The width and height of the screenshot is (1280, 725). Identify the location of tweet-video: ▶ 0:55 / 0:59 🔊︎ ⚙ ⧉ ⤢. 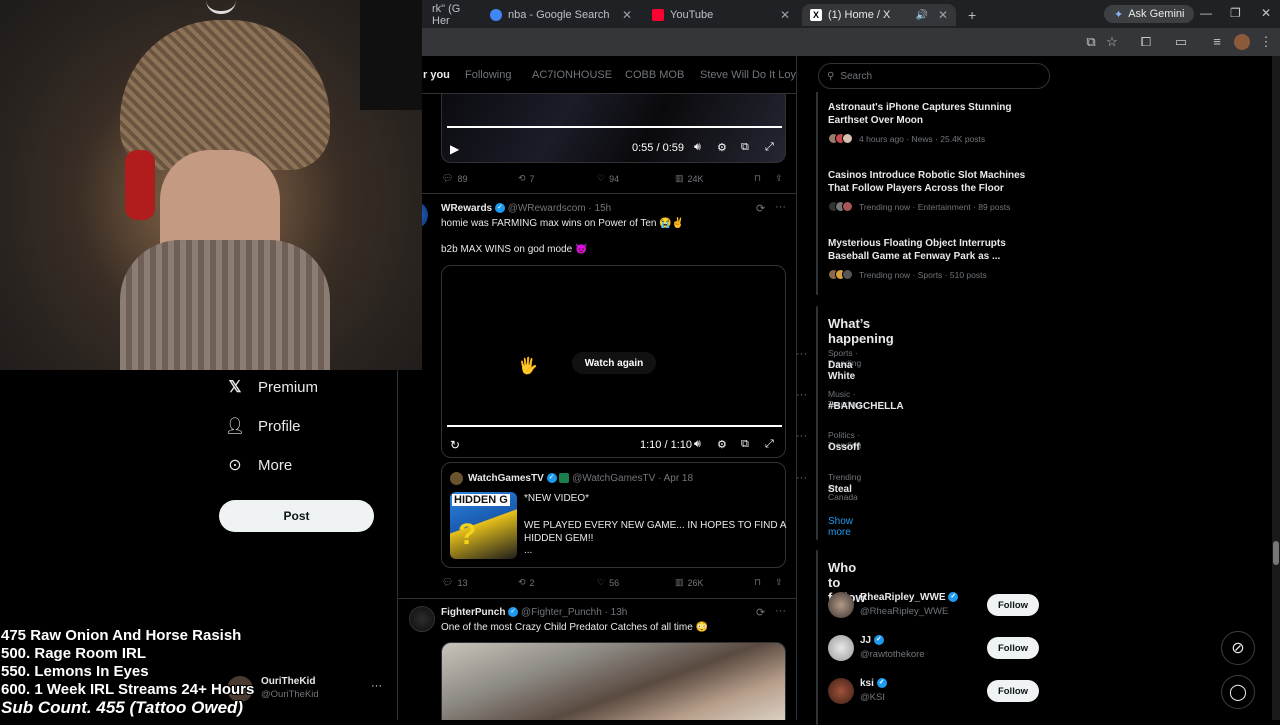
(613, 128).